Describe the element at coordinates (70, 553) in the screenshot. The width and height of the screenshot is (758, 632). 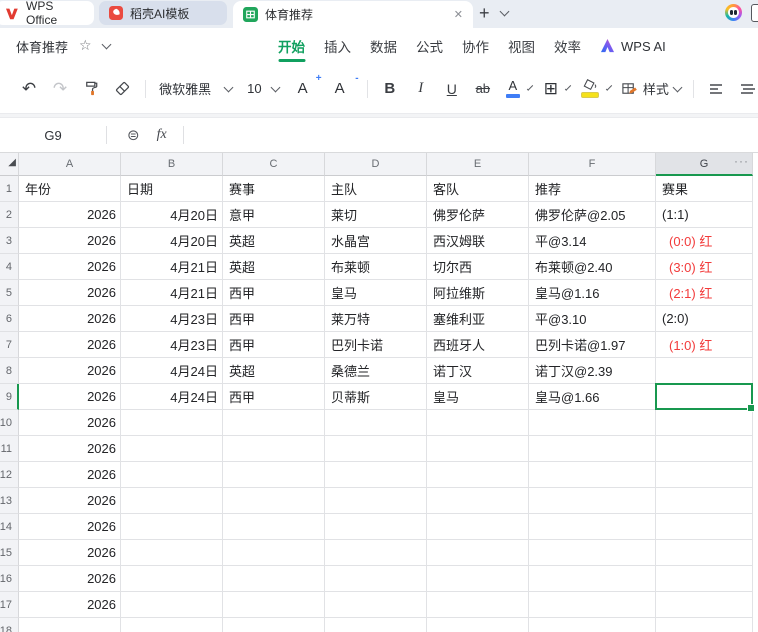
I see `cell-A15: 2026` at that location.